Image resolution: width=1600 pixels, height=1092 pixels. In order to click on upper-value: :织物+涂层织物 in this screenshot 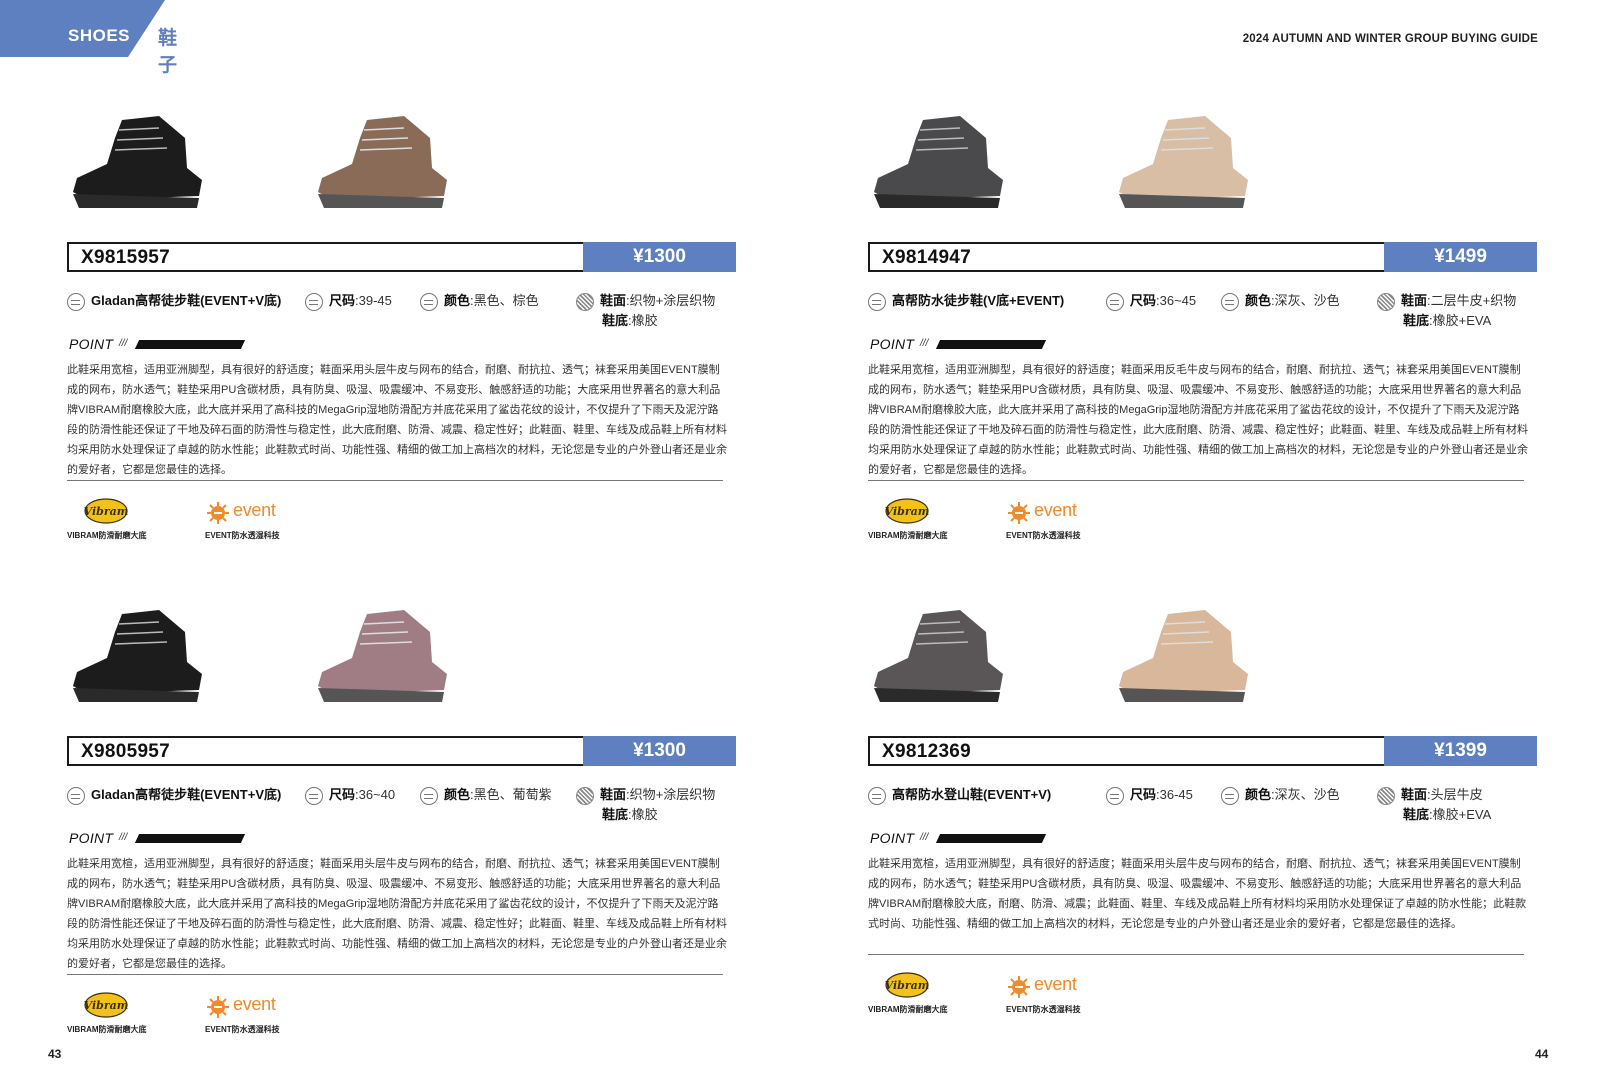, I will do `click(671, 794)`.